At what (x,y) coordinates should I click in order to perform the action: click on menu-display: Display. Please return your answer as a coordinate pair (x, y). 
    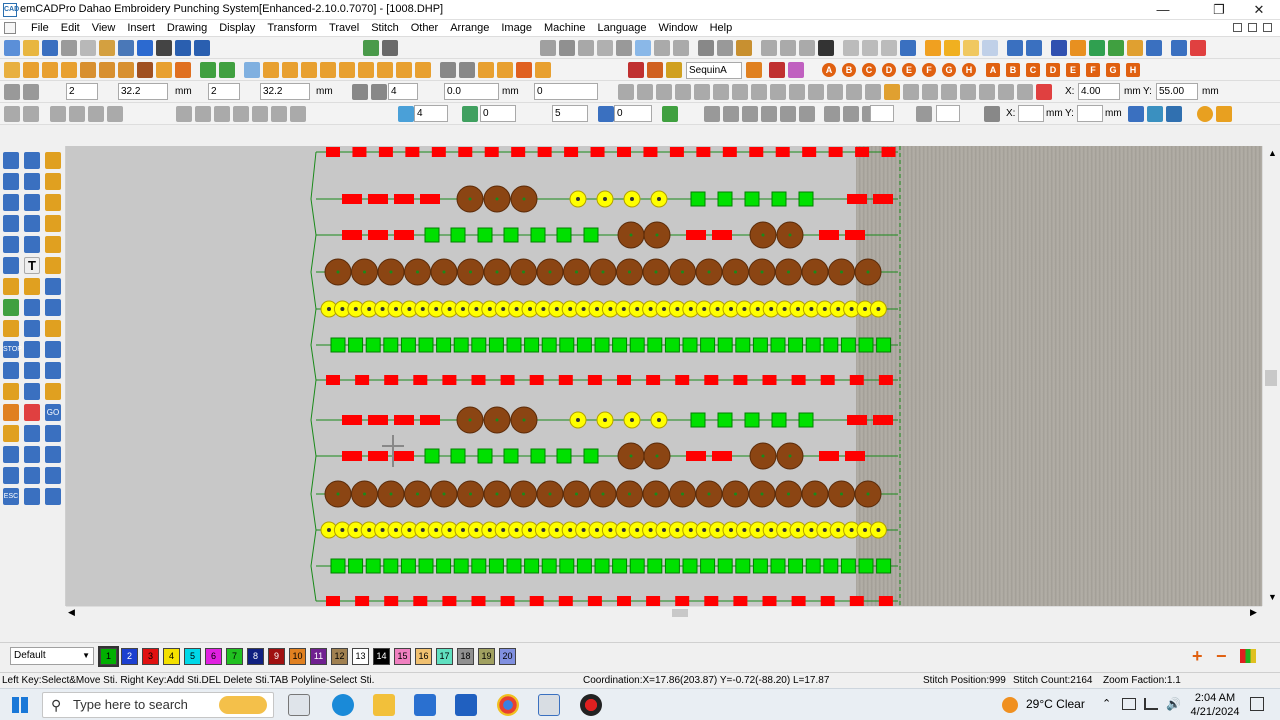
    Looking at the image, I should click on (237, 28).